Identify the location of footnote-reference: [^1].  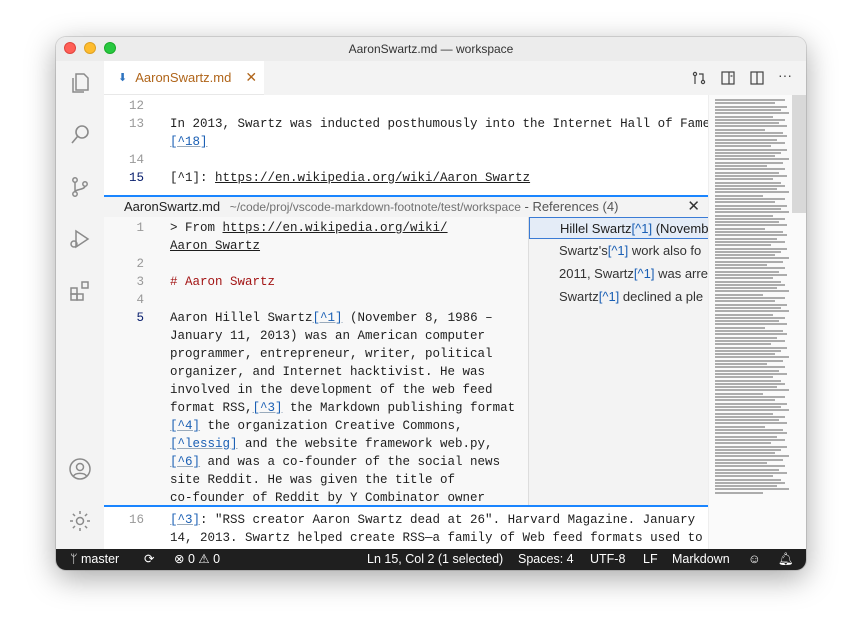
(328, 318).